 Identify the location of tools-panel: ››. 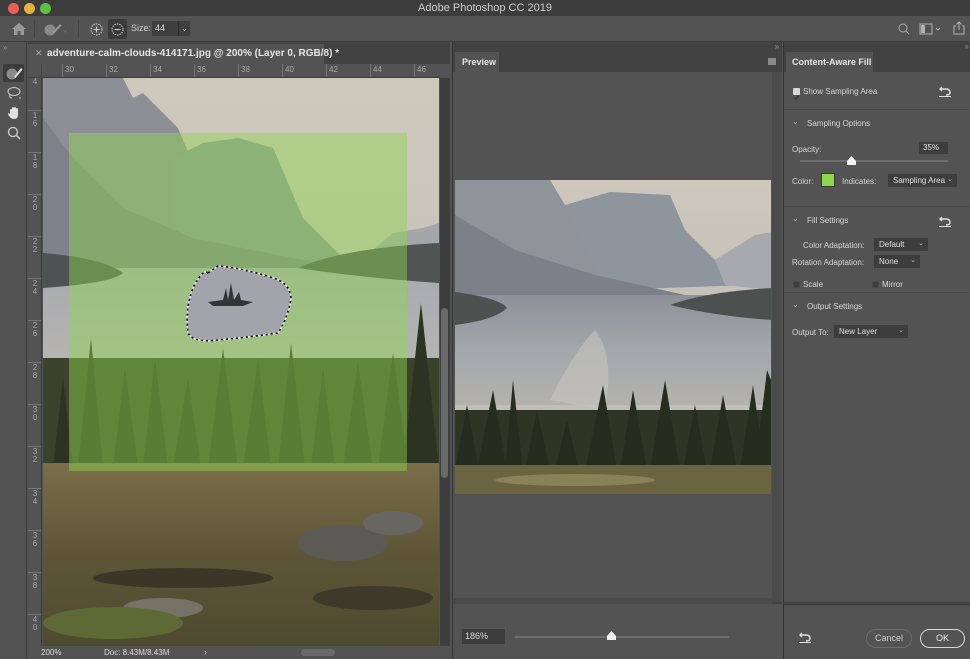
(13, 350).